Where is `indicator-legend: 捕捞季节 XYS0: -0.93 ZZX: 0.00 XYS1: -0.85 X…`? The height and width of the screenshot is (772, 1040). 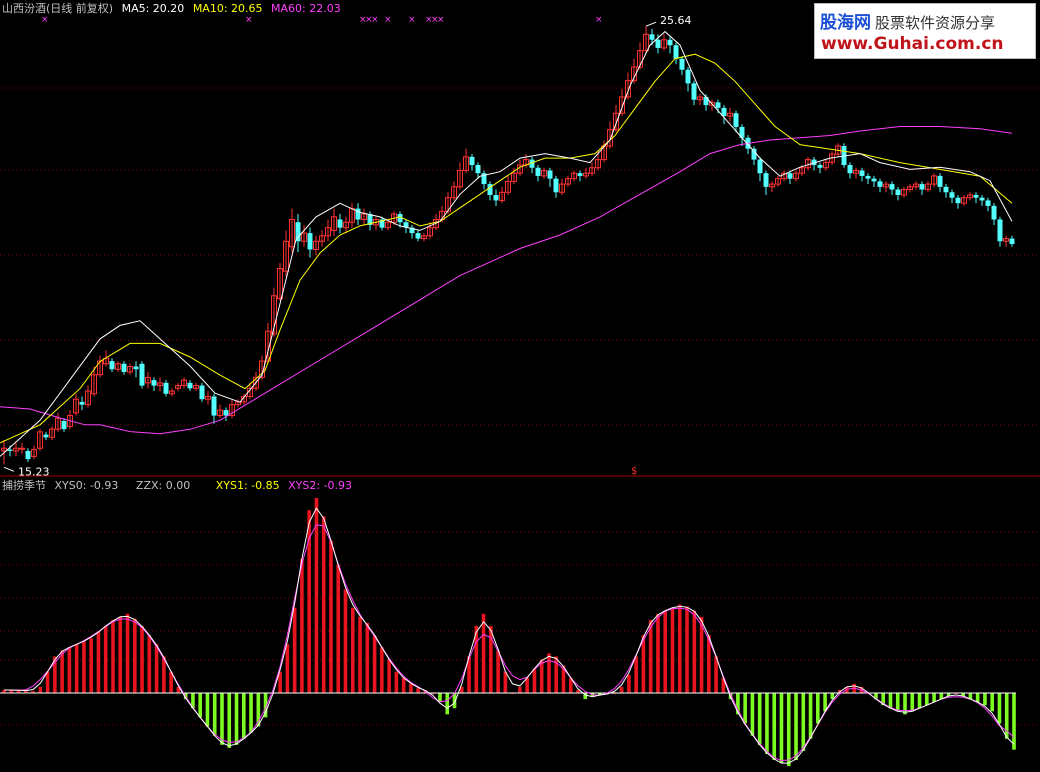
indicator-legend: 捕捞季节 XYS0: -0.93 ZZX: 0.00 XYS1: -0.85 X… is located at coordinates (179, 485).